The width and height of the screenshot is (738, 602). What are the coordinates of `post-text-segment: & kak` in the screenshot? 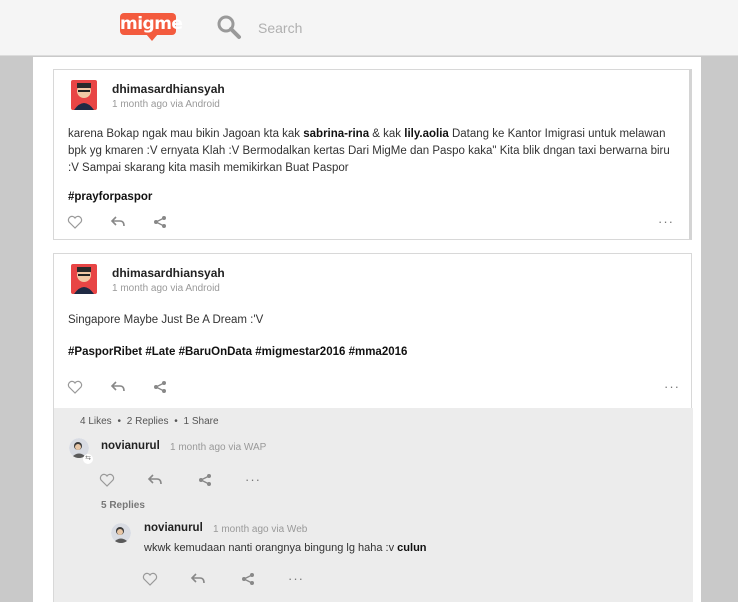 It's located at (387, 134).